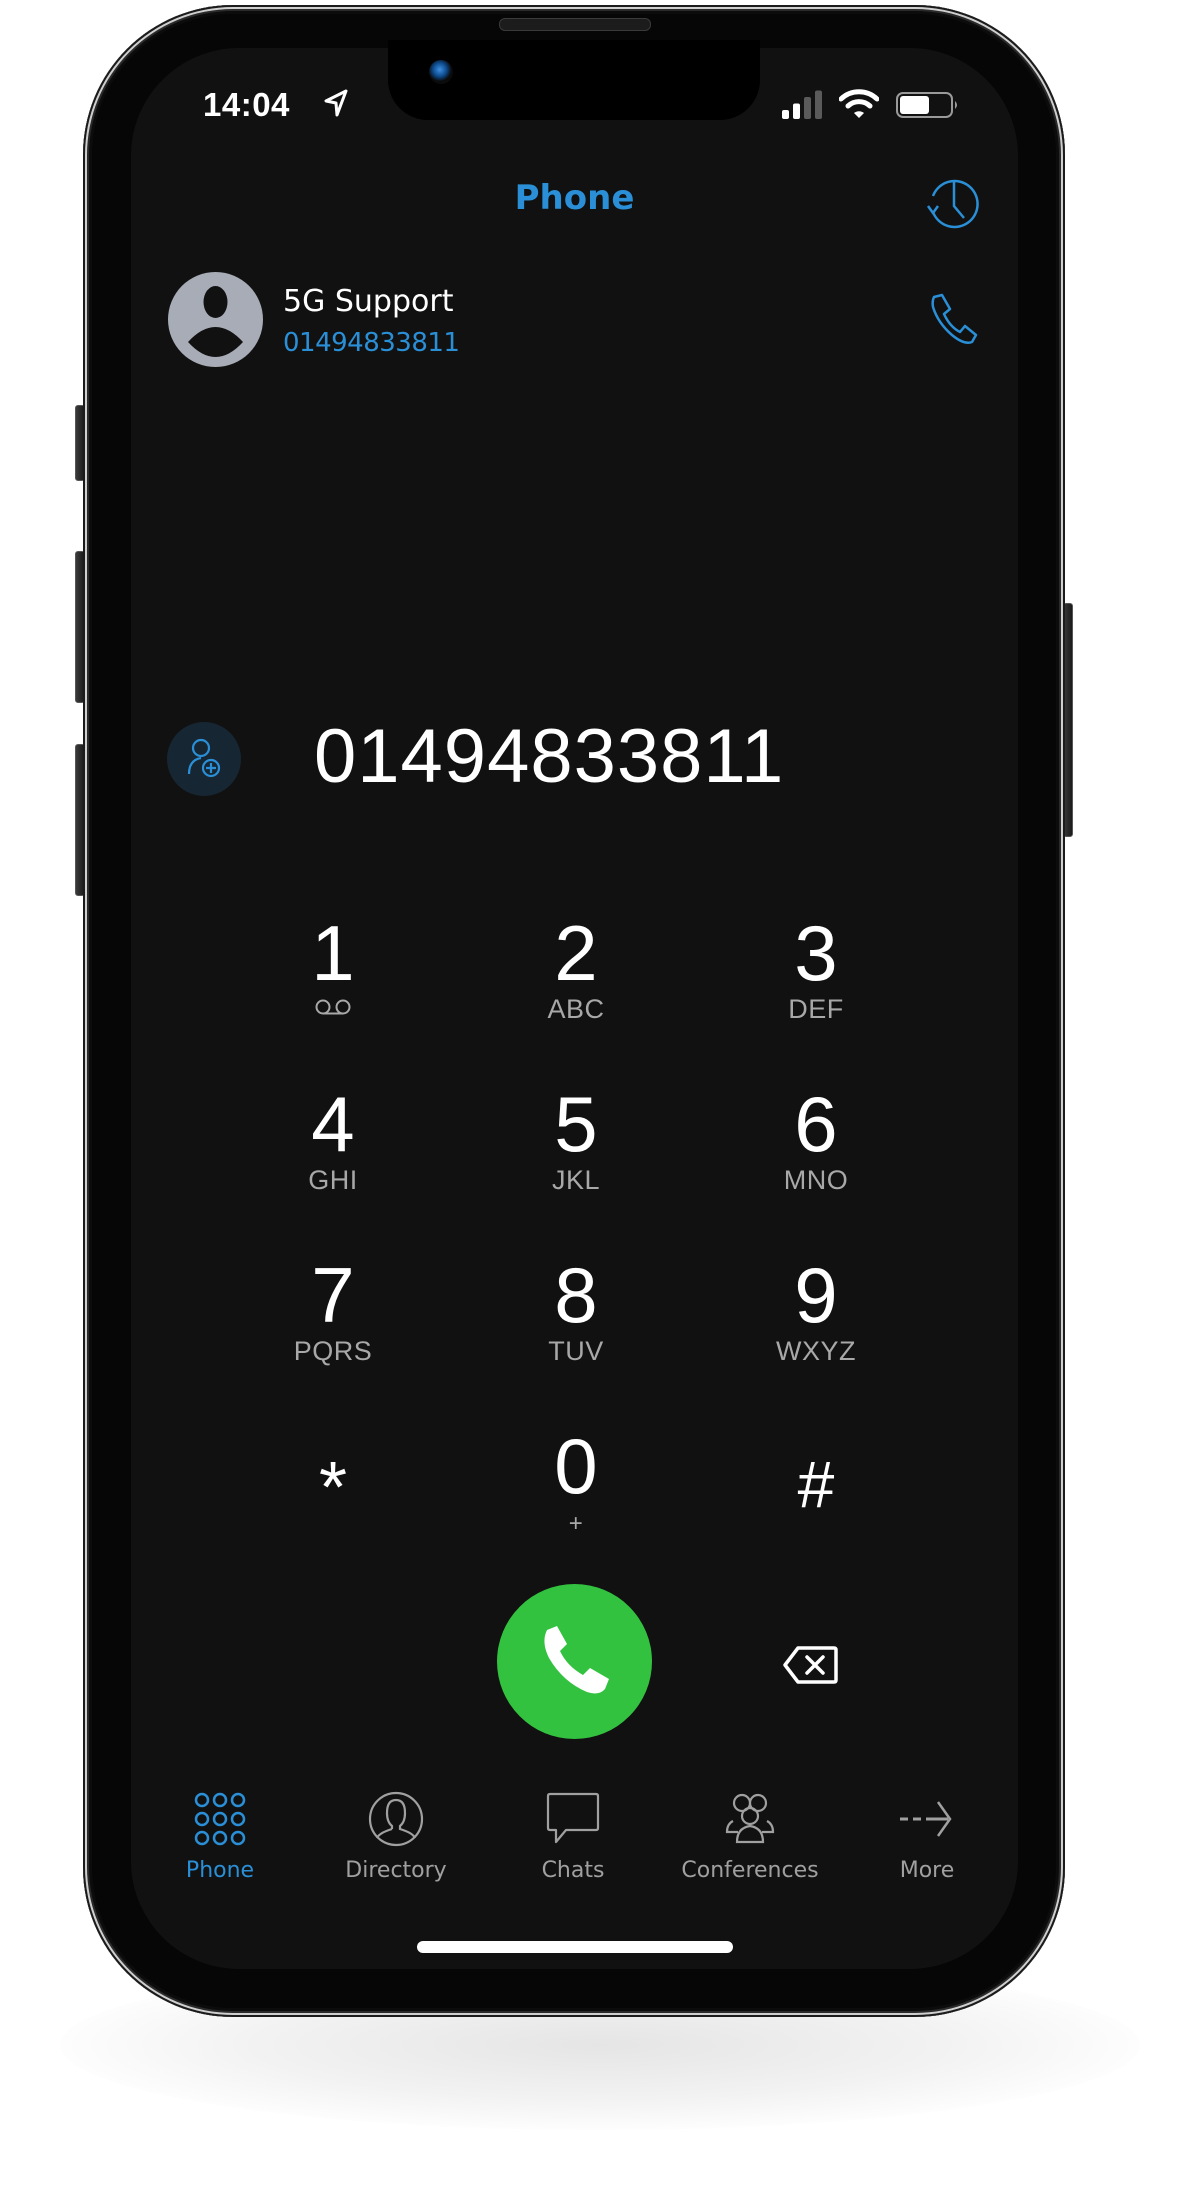 The height and width of the screenshot is (2197, 1196). I want to click on keypad-key-2: 2 ABC, so click(576, 989).